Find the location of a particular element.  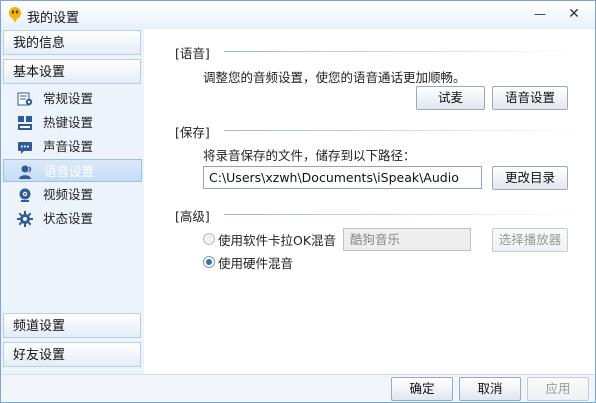

save-section-divider is located at coordinates (404, 130).